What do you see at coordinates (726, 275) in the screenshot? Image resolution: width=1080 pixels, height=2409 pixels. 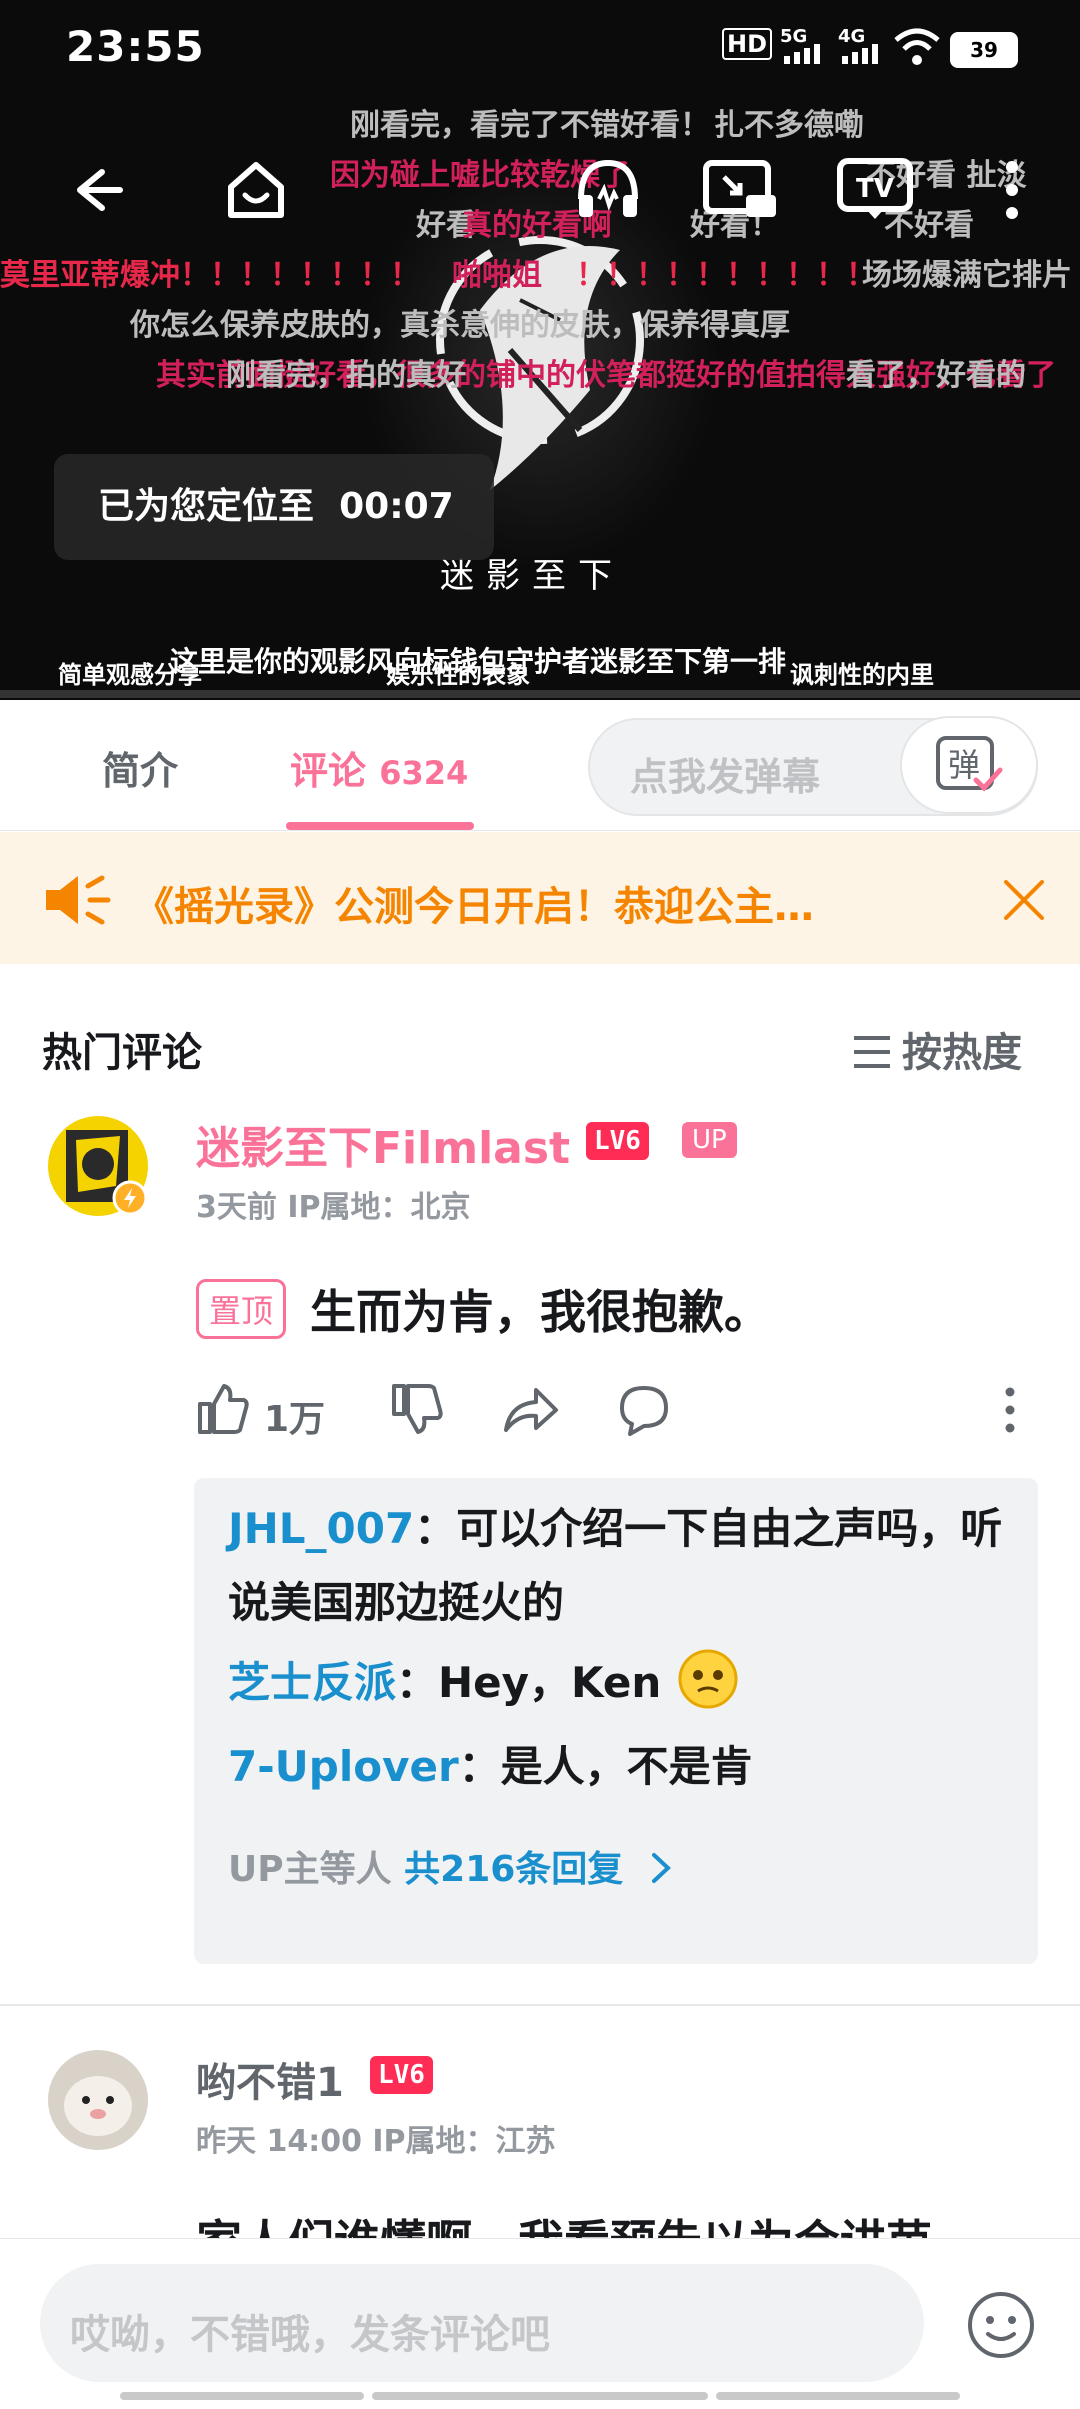 I see `danmaku: ！！！！！！！！！！` at bounding box center [726, 275].